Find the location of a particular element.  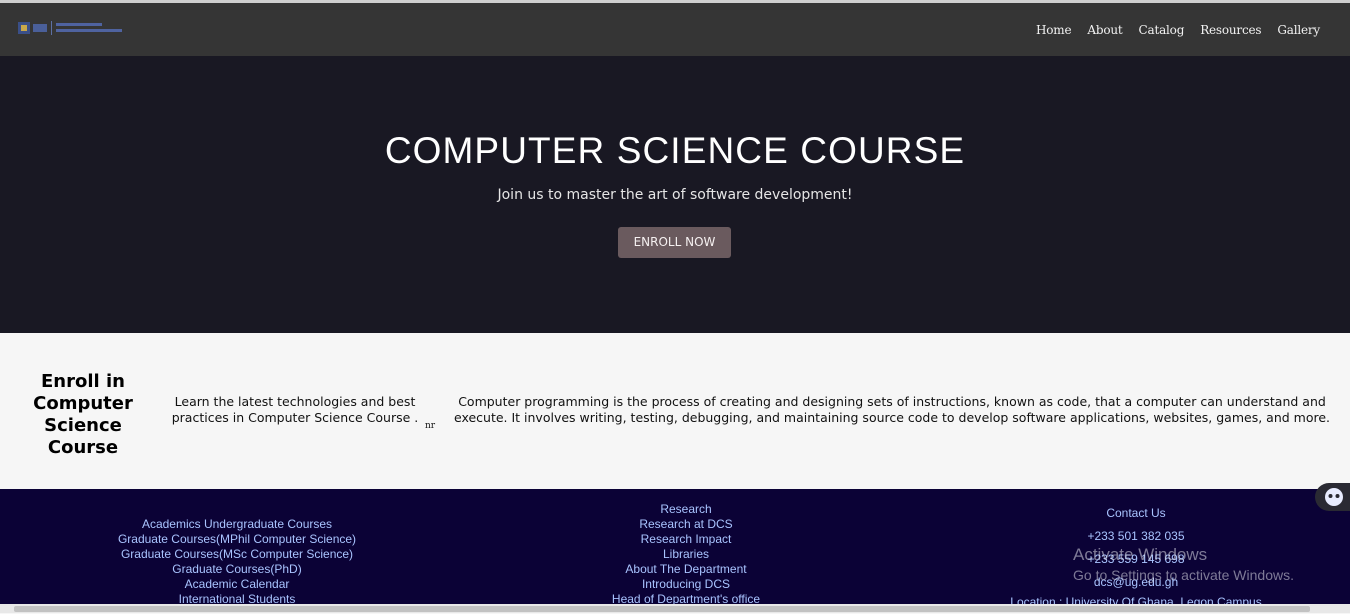

footer-link-undergraduate: Academics Undergraduate Courses is located at coordinates (237, 524).